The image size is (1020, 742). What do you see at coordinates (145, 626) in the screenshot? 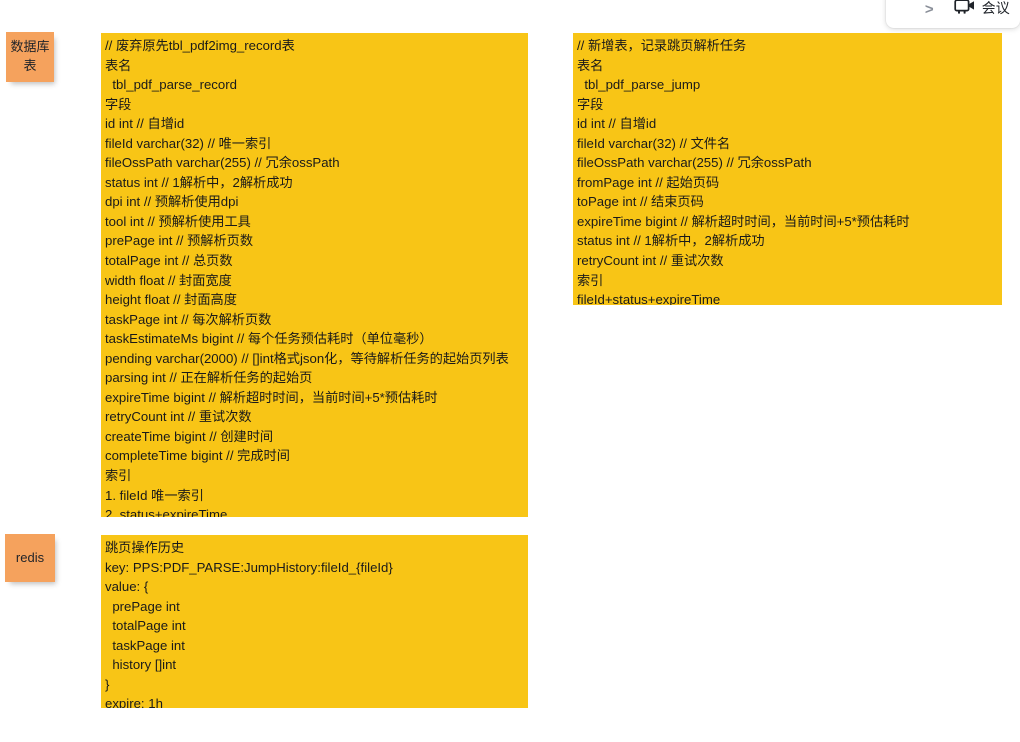
I see `note-line: totalPage int` at bounding box center [145, 626].